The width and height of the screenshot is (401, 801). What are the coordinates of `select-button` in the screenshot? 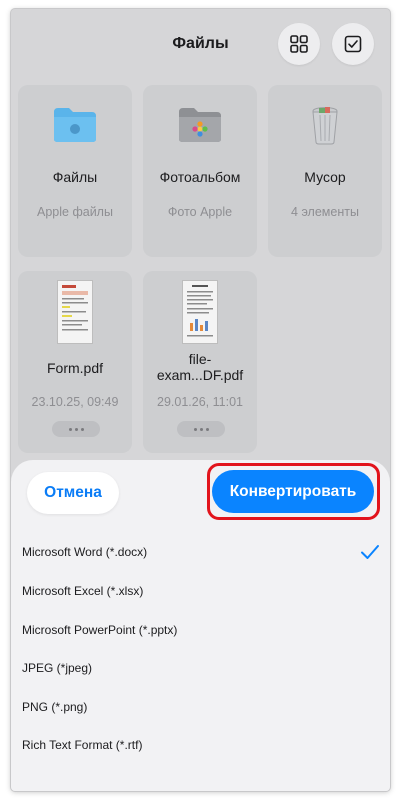 It's located at (353, 44).